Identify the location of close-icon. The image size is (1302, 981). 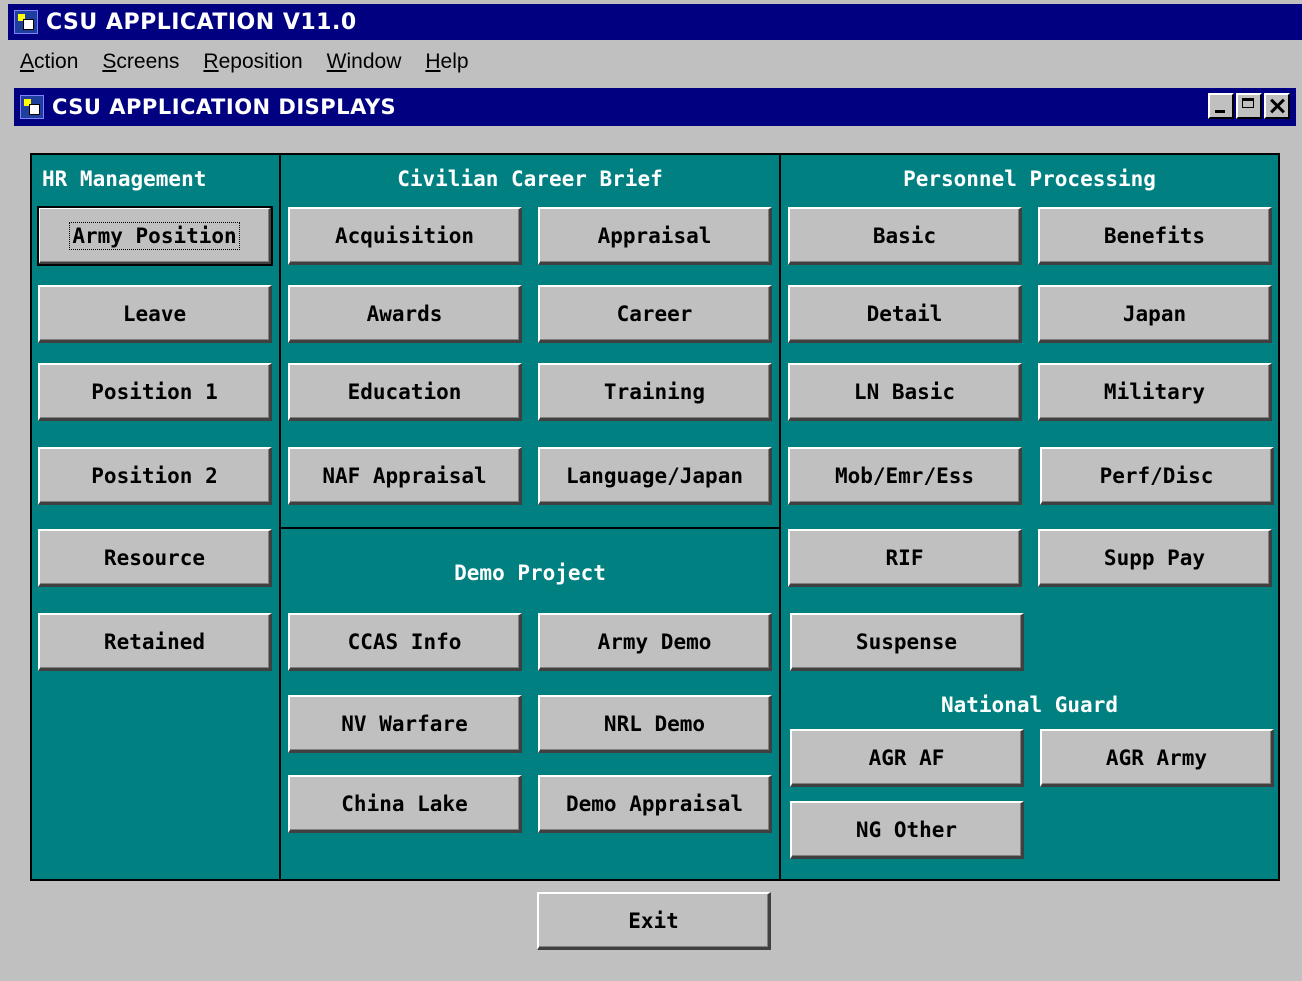
(1277, 106).